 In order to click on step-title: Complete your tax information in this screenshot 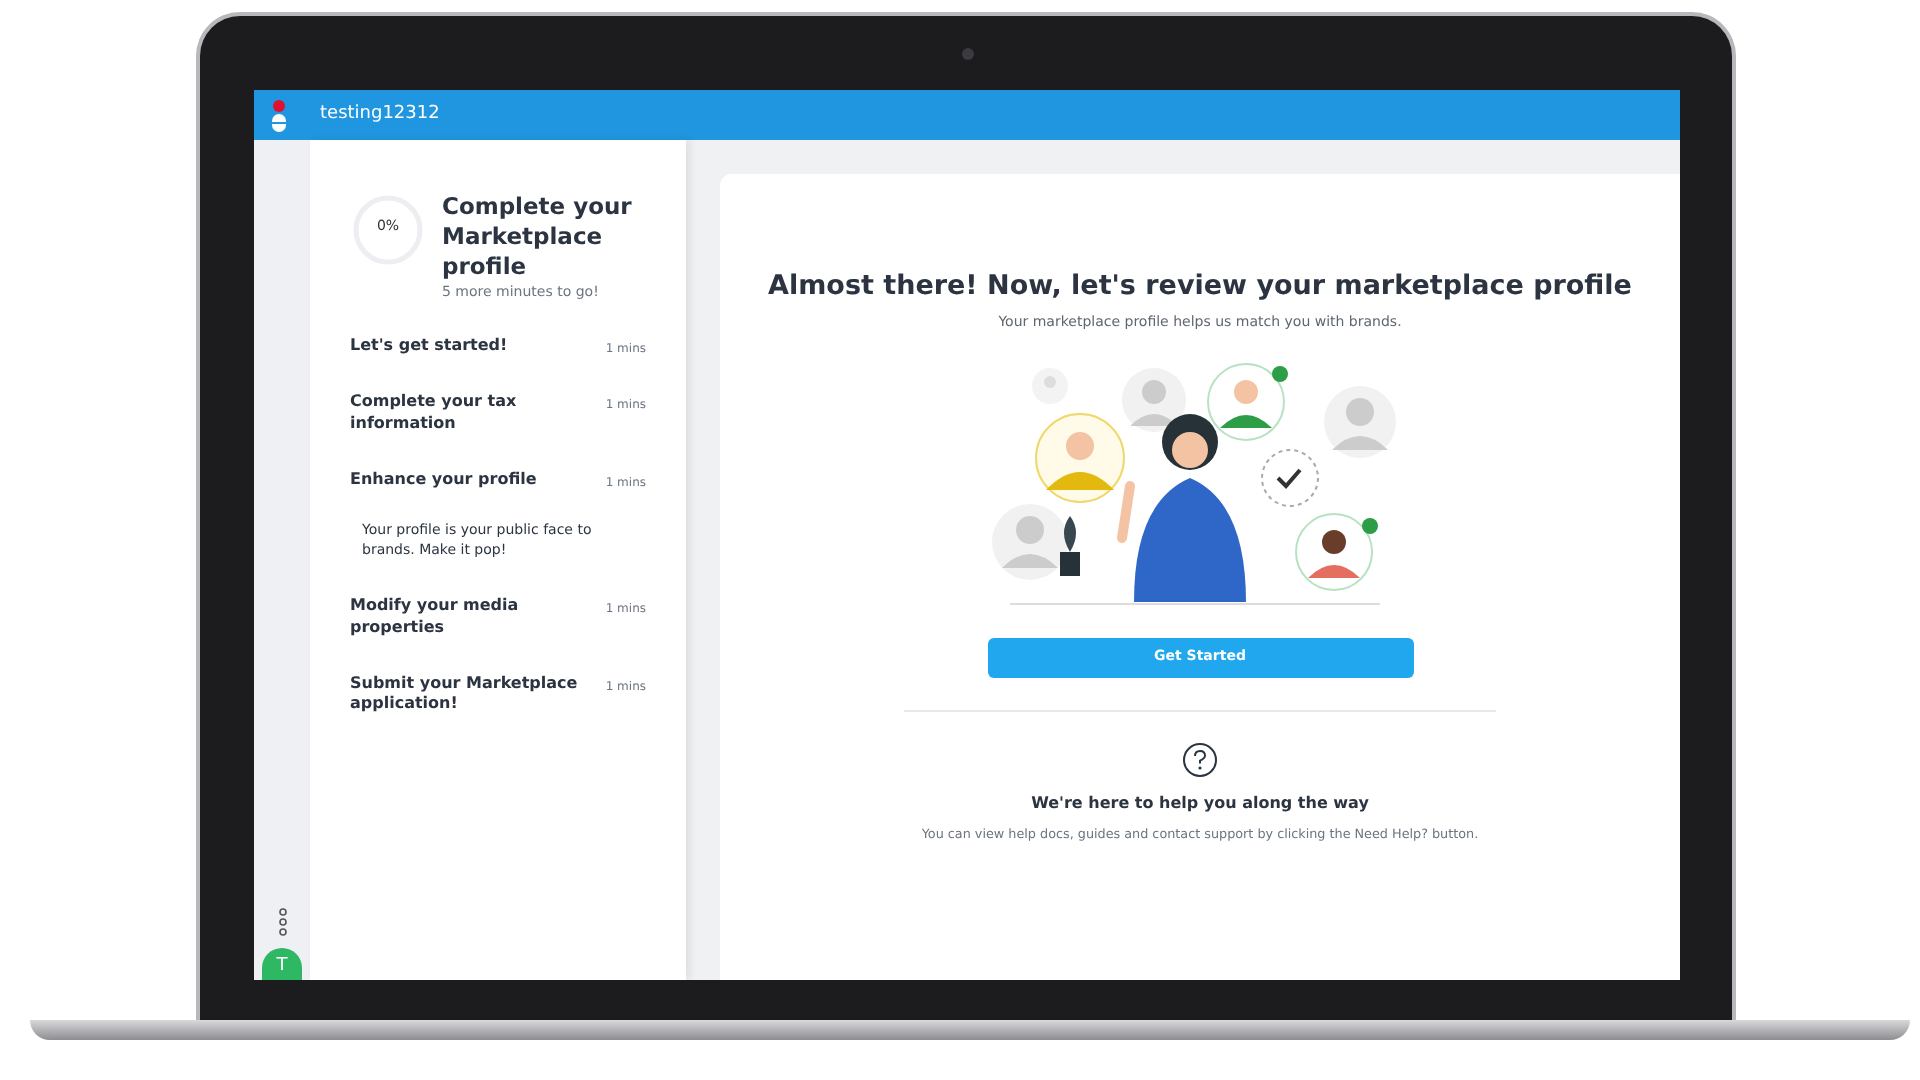, I will do `click(472, 414)`.